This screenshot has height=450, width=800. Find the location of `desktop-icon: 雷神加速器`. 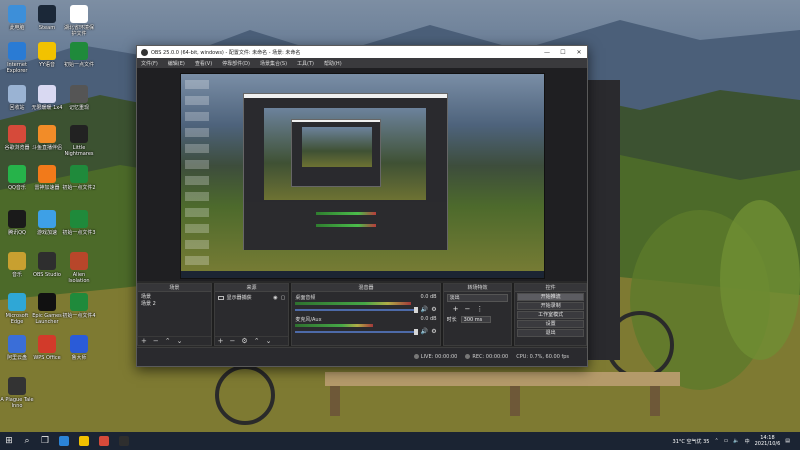

desktop-icon: 雷神加速器 is located at coordinates (47, 178).